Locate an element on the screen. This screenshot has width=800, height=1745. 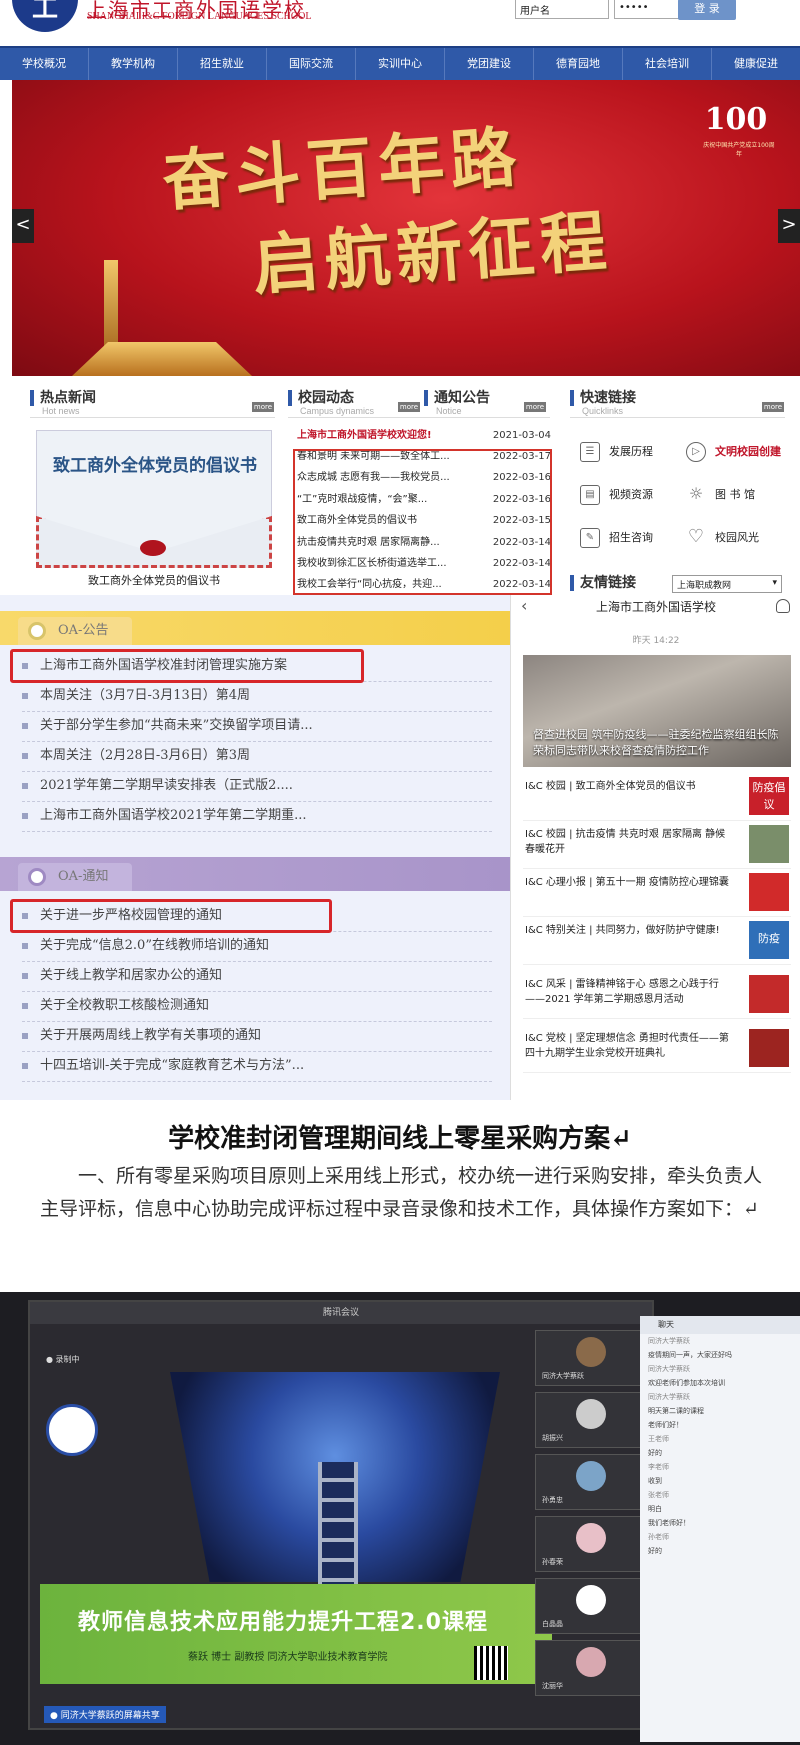
quicklink-label: 发展历程 is located at coordinates (631, 451).